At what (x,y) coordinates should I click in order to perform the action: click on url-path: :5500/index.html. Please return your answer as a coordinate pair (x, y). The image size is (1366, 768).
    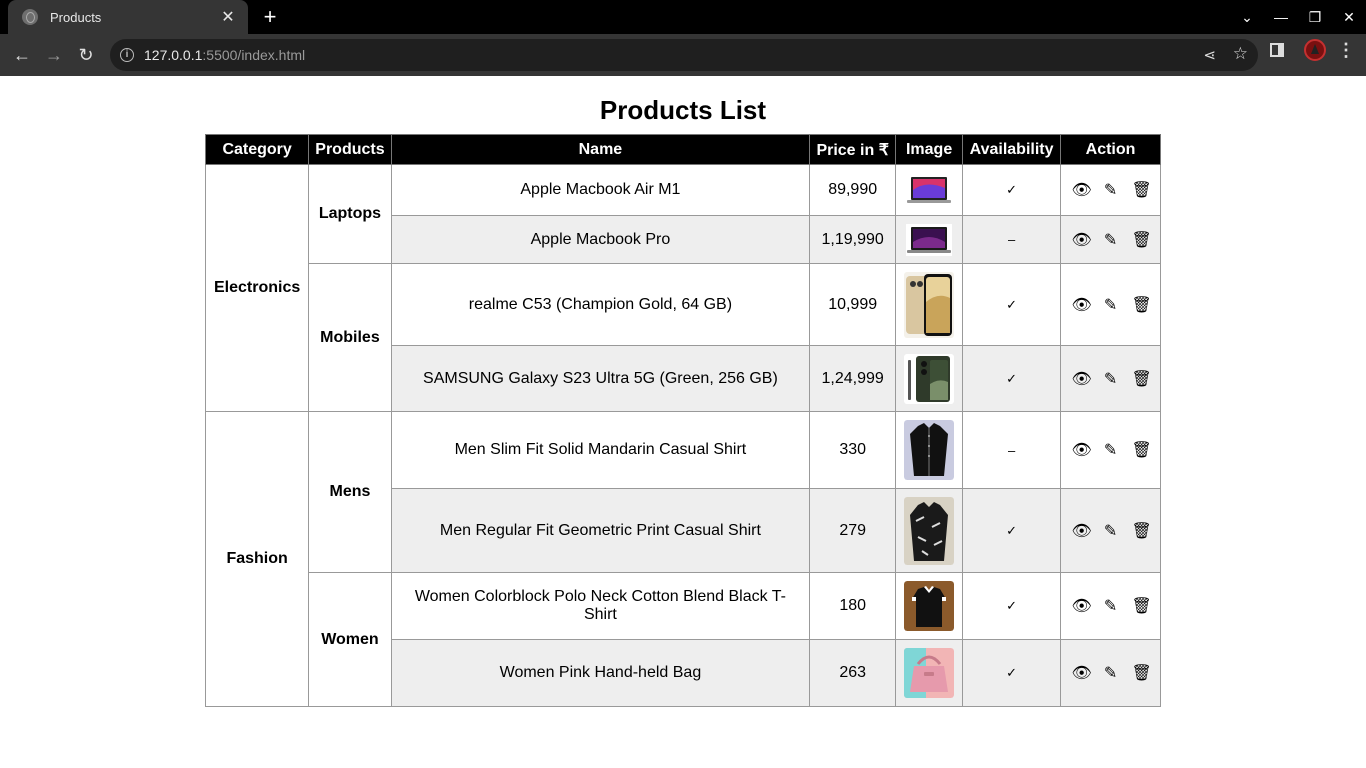
    Looking at the image, I should click on (254, 55).